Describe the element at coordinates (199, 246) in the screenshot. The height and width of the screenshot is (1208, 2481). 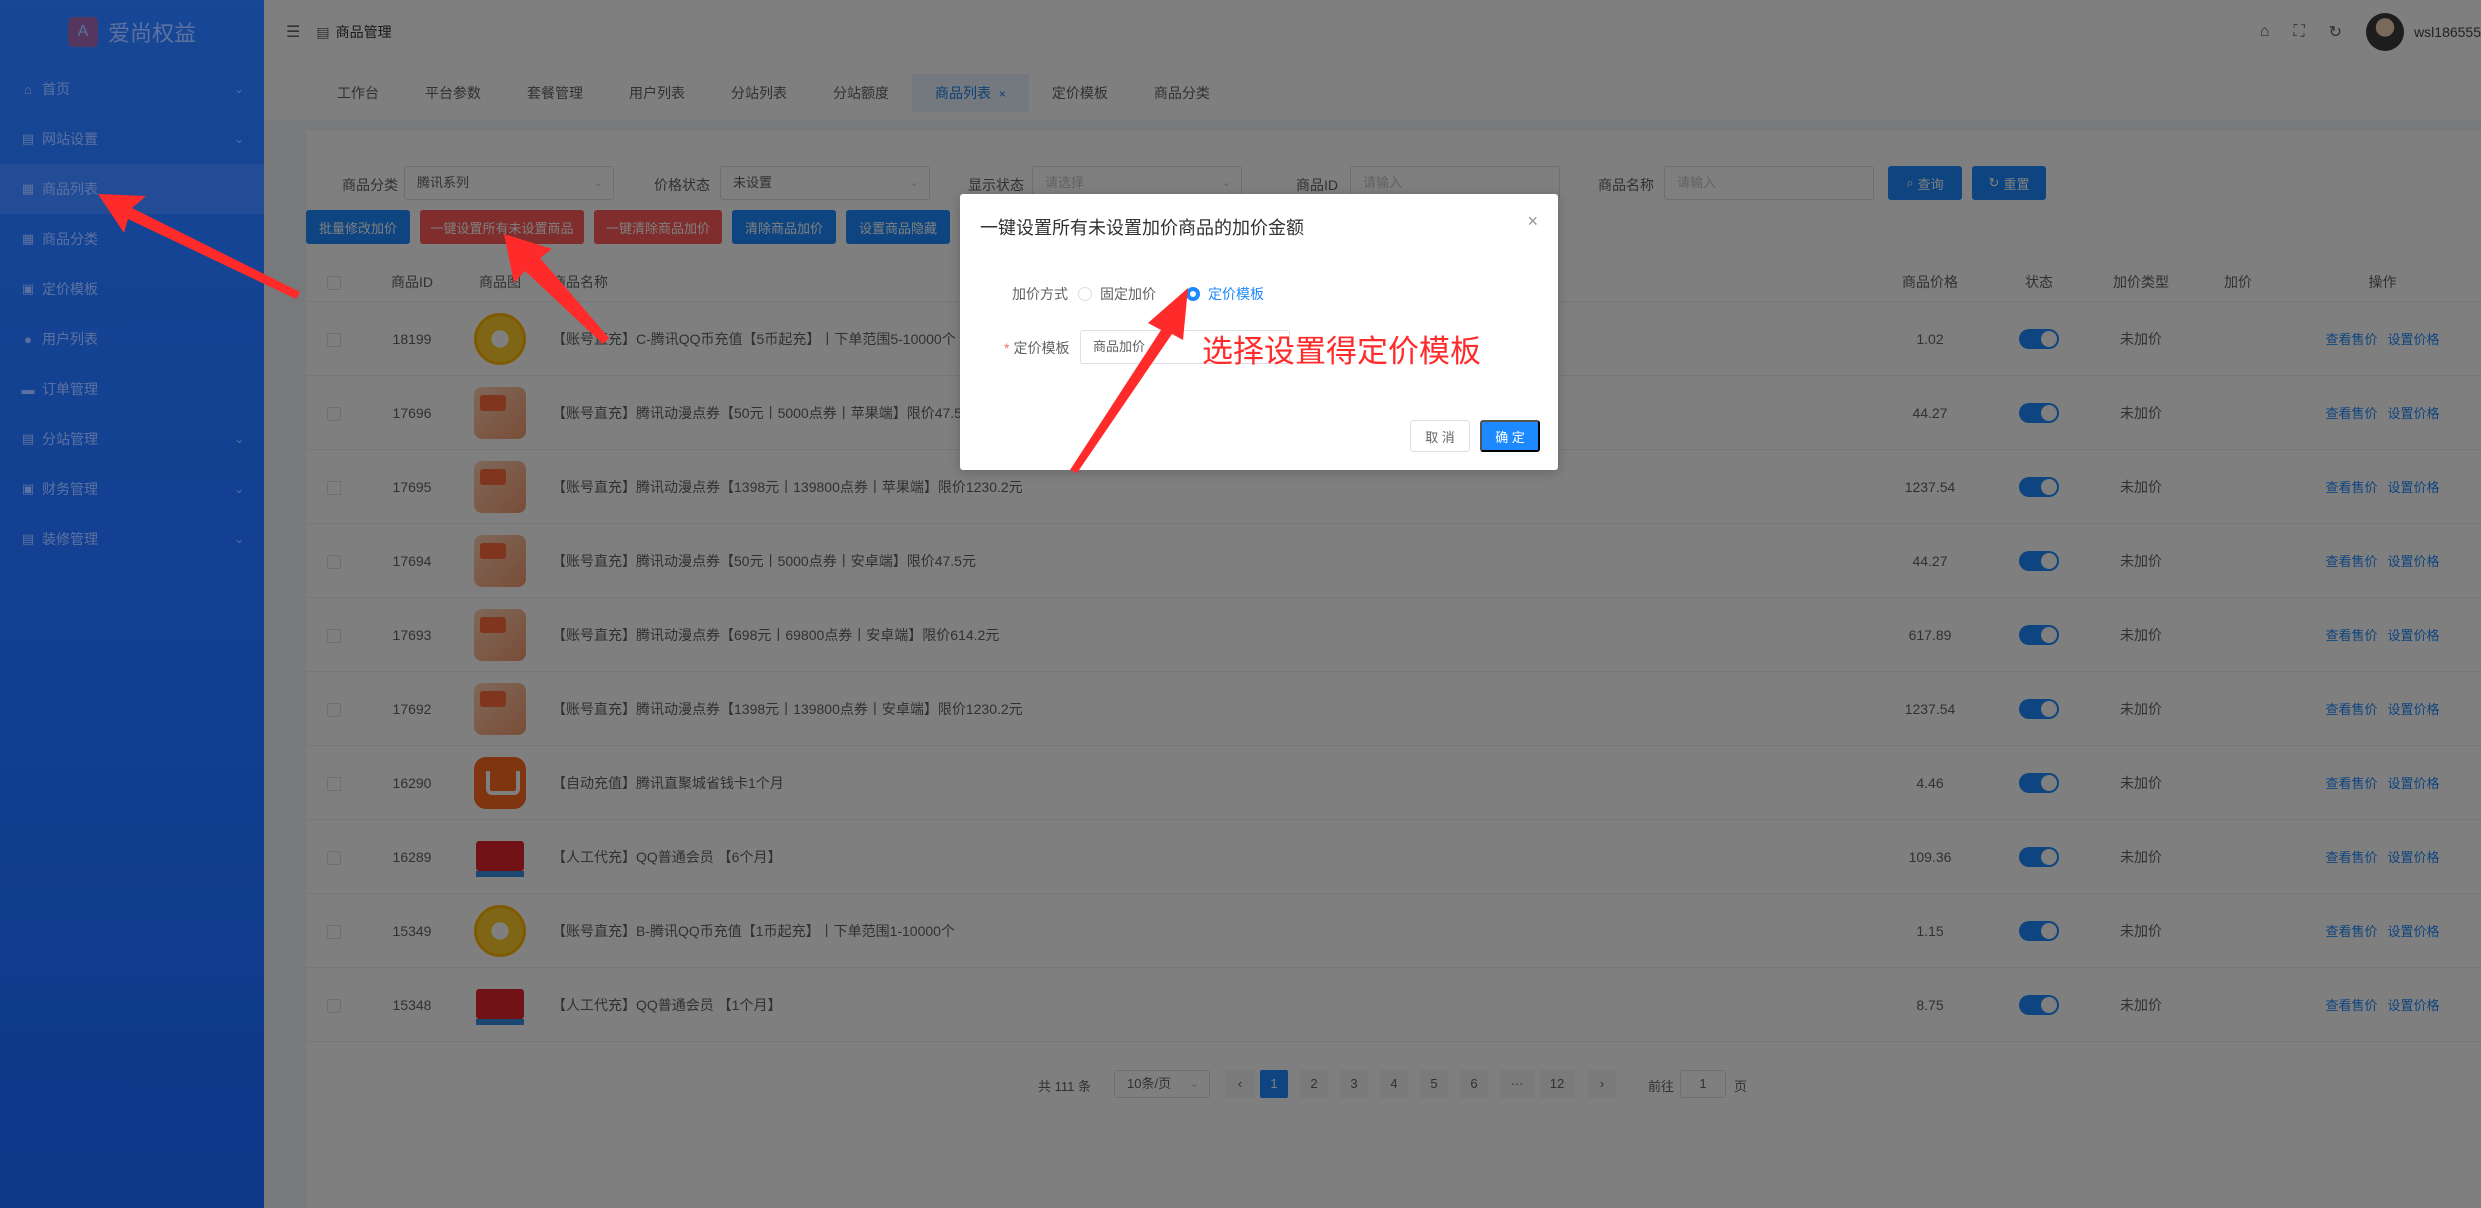
I see `arrow-to-sidebar` at that location.